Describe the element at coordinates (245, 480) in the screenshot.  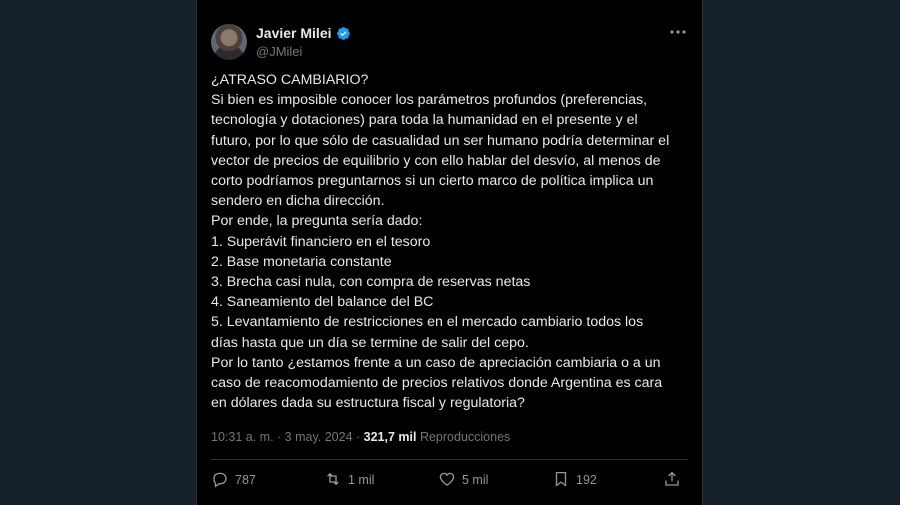
I see `reply-count: 787` at that location.